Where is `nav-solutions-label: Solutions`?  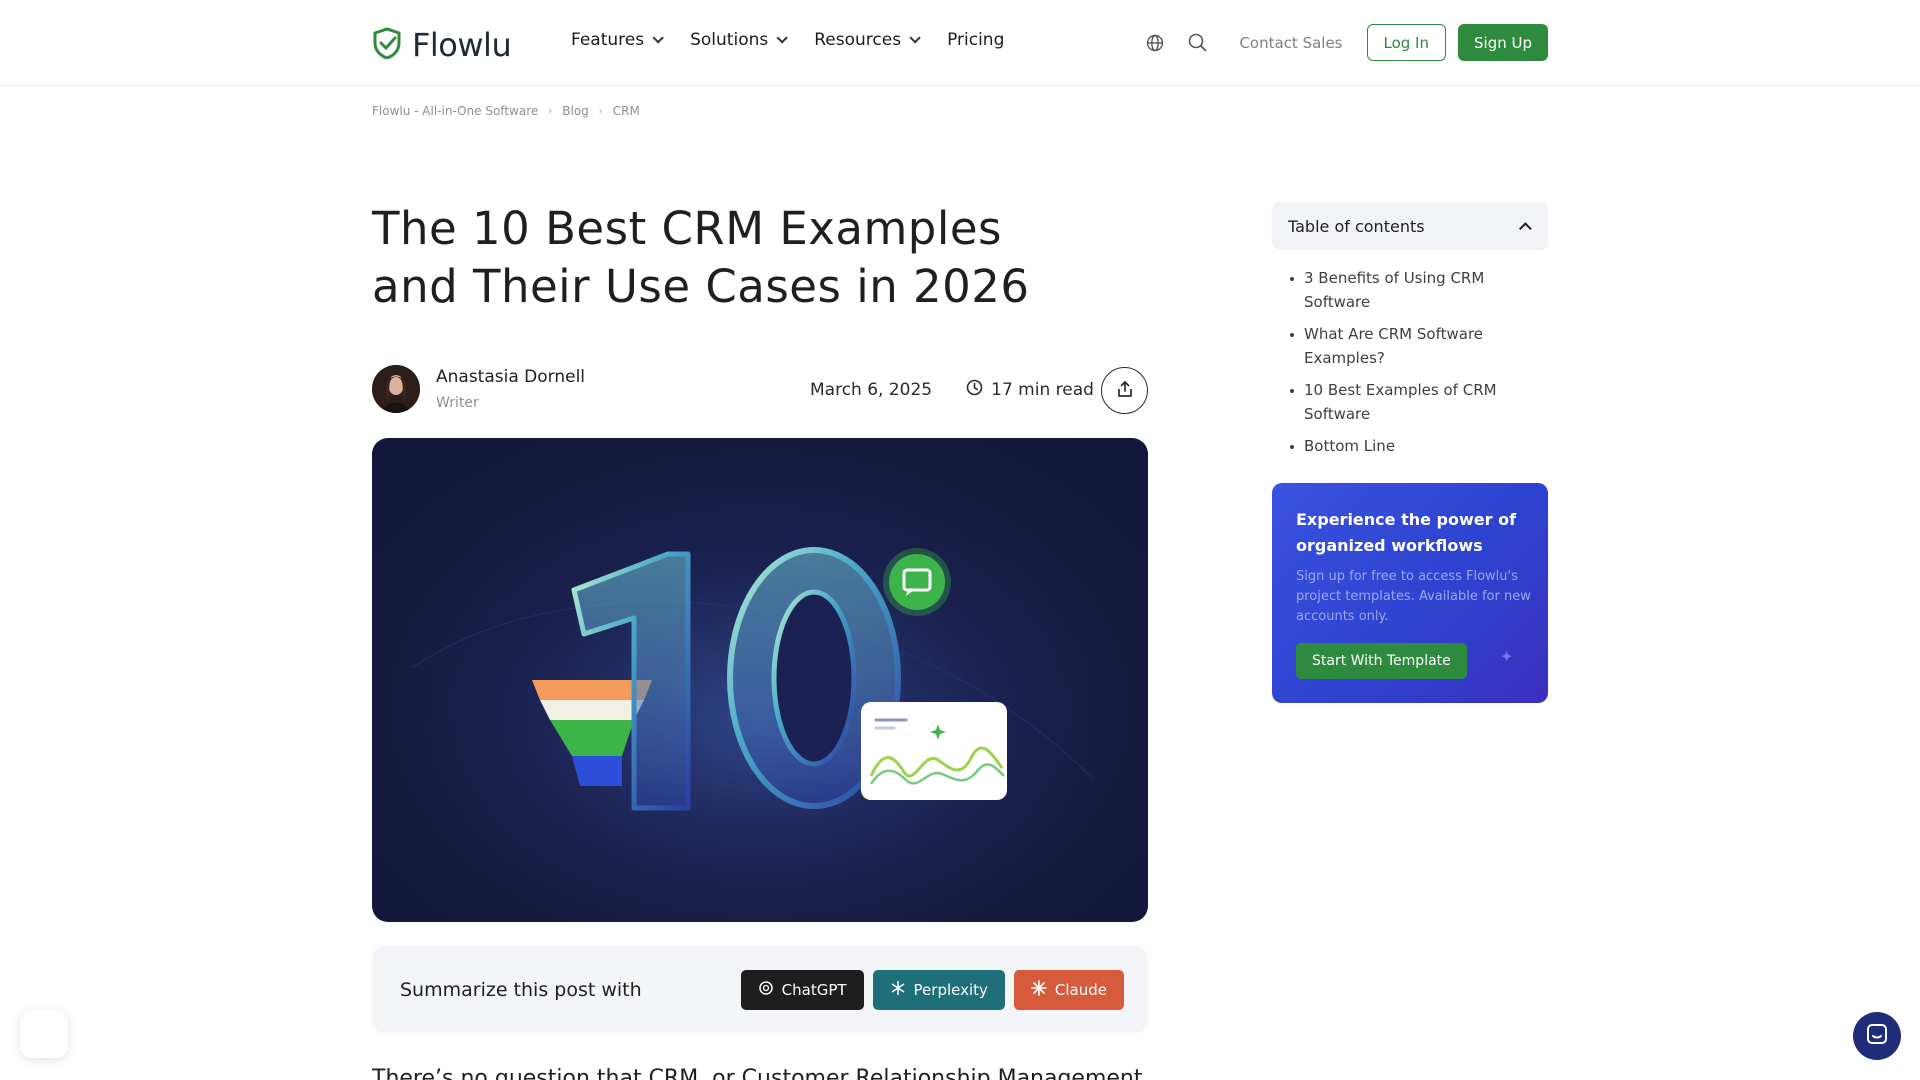
nav-solutions-label: Solutions is located at coordinates (729, 40).